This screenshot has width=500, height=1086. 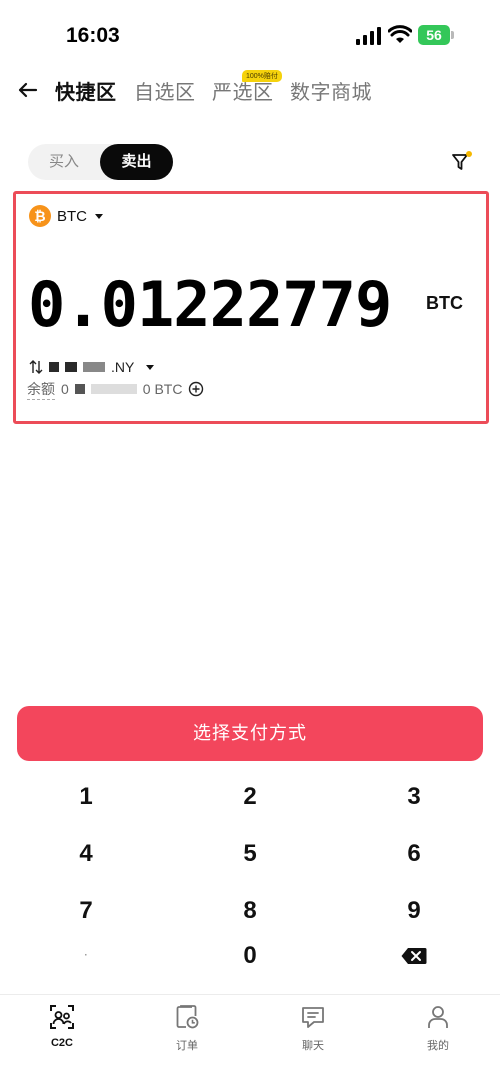 I want to click on tabbar-item-chat: 聊天, so click(x=313, y=1028).